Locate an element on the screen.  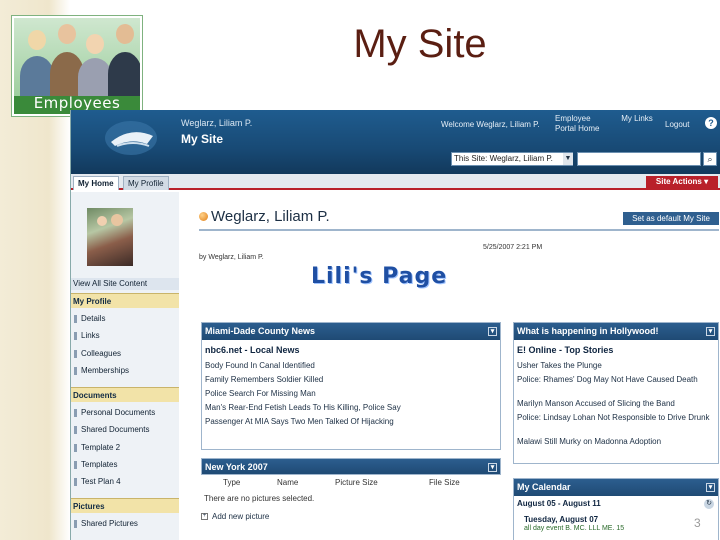
logout-link: Logout is located at coordinates (677, 124).